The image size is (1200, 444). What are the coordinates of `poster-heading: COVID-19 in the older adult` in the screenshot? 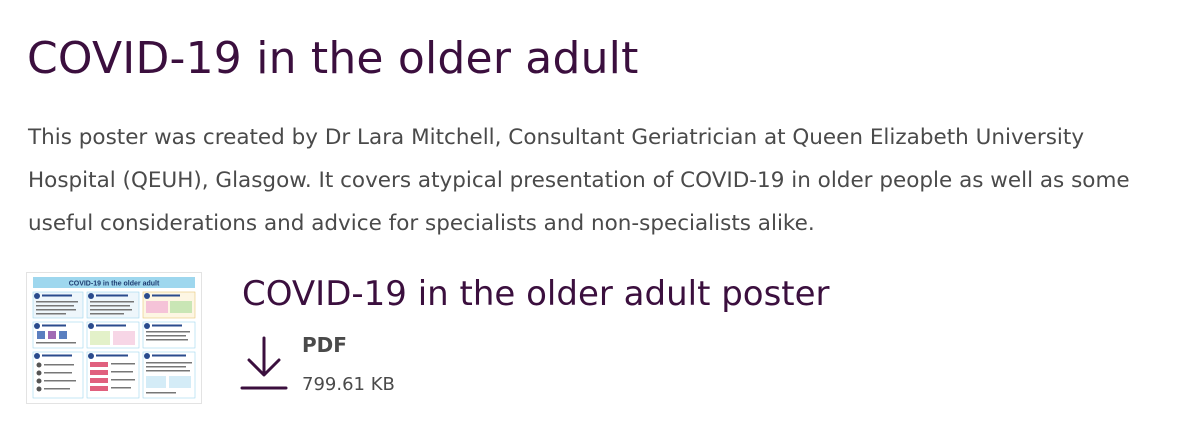 It's located at (114, 284).